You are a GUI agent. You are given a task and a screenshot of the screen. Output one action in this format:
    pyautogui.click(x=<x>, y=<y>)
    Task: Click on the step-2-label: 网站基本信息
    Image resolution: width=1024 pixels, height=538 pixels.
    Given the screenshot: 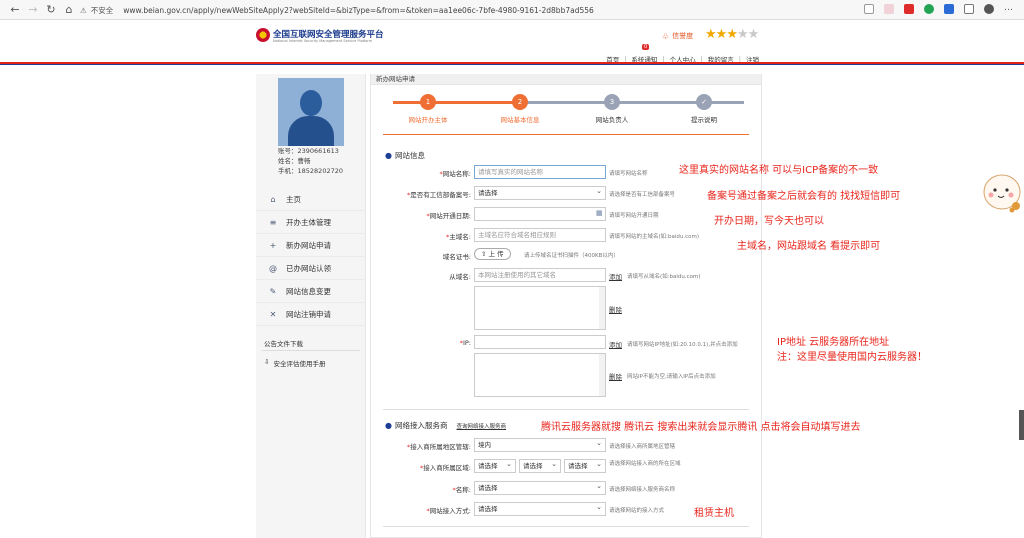 What is the action you would take?
    pyautogui.click(x=520, y=120)
    